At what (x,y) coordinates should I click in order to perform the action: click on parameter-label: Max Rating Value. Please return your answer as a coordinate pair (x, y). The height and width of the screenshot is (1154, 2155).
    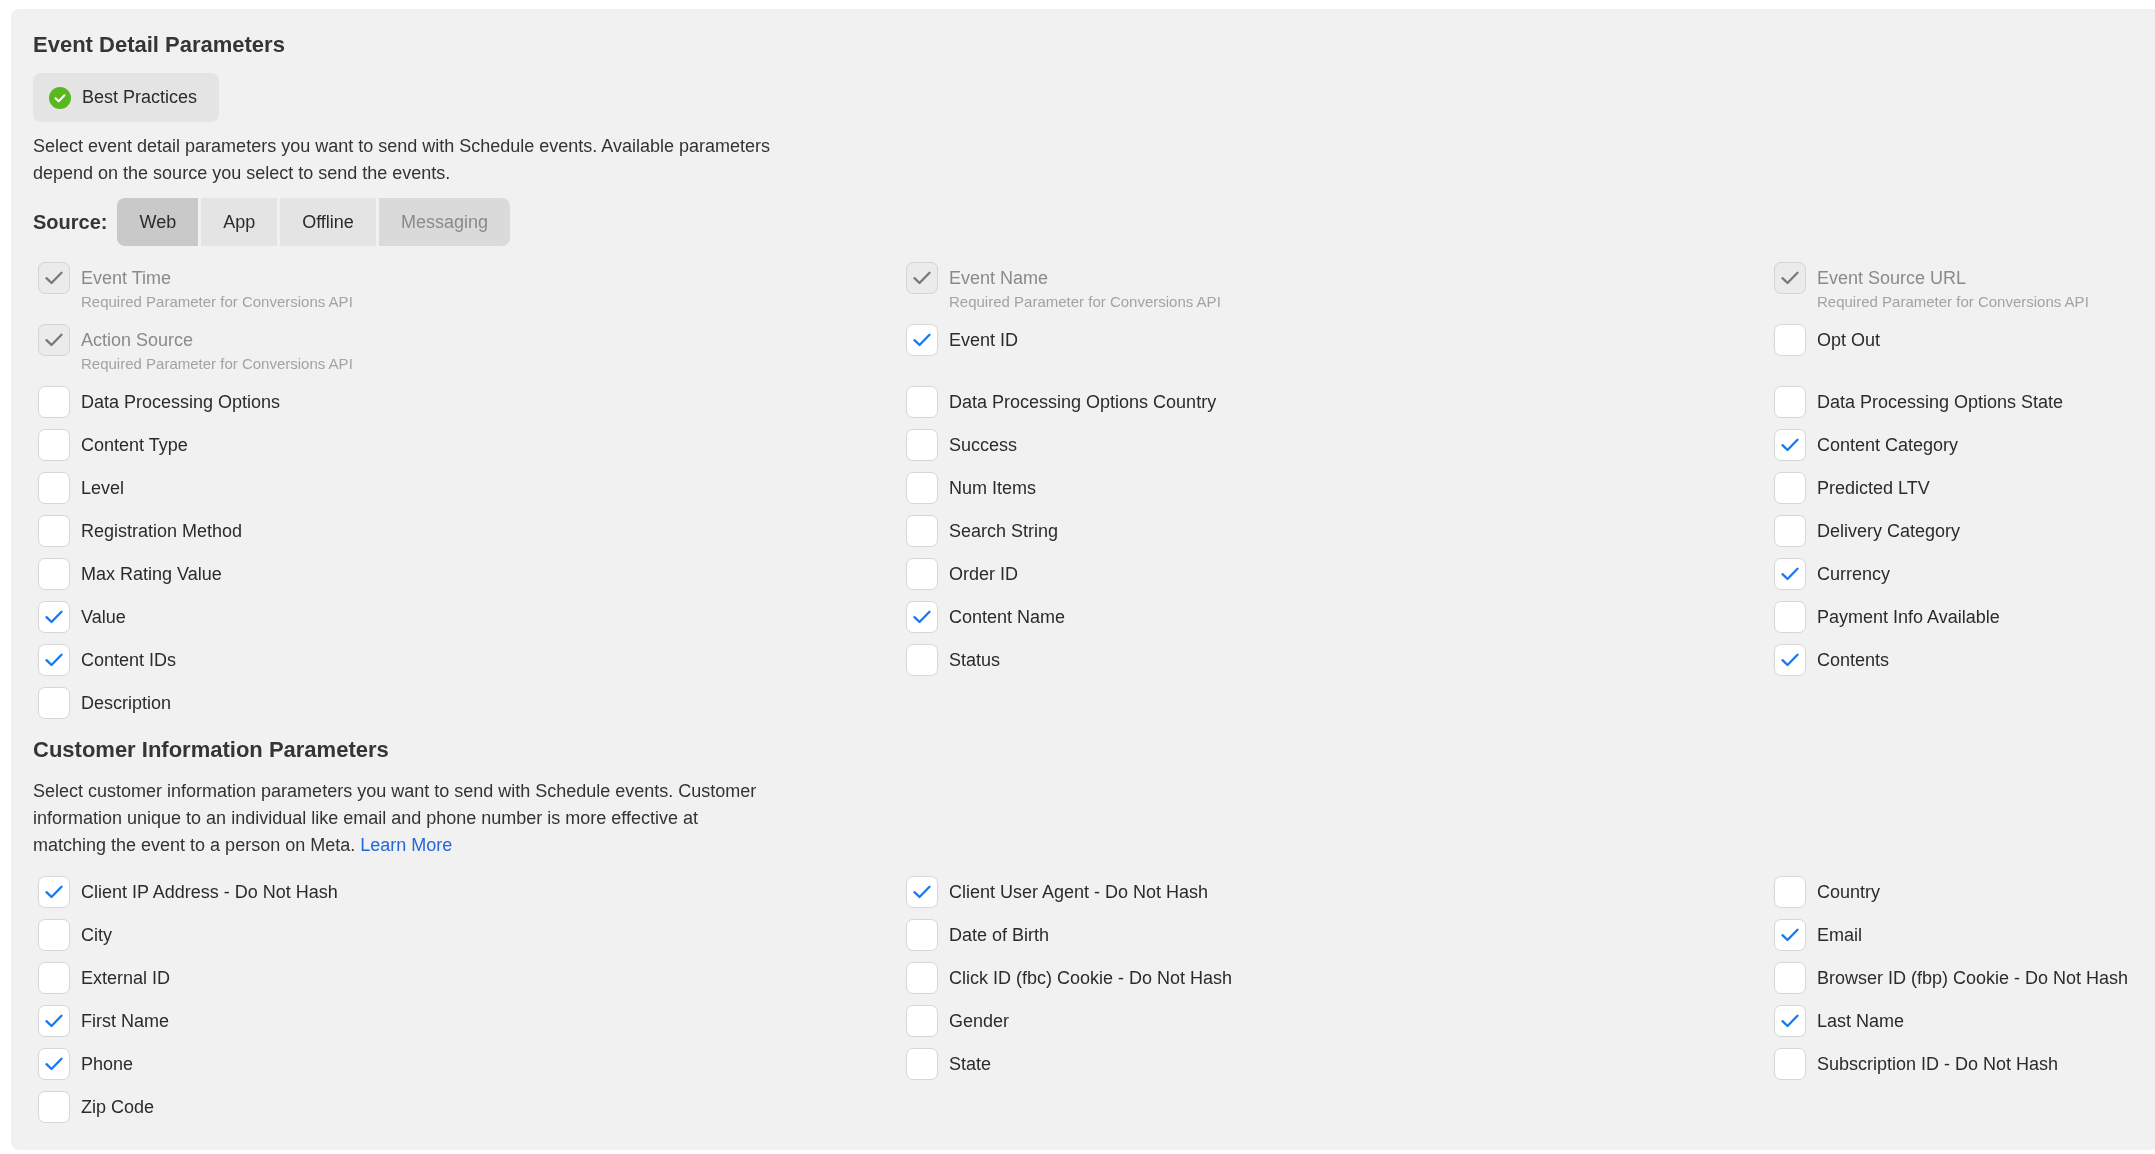
    Looking at the image, I should click on (151, 574).